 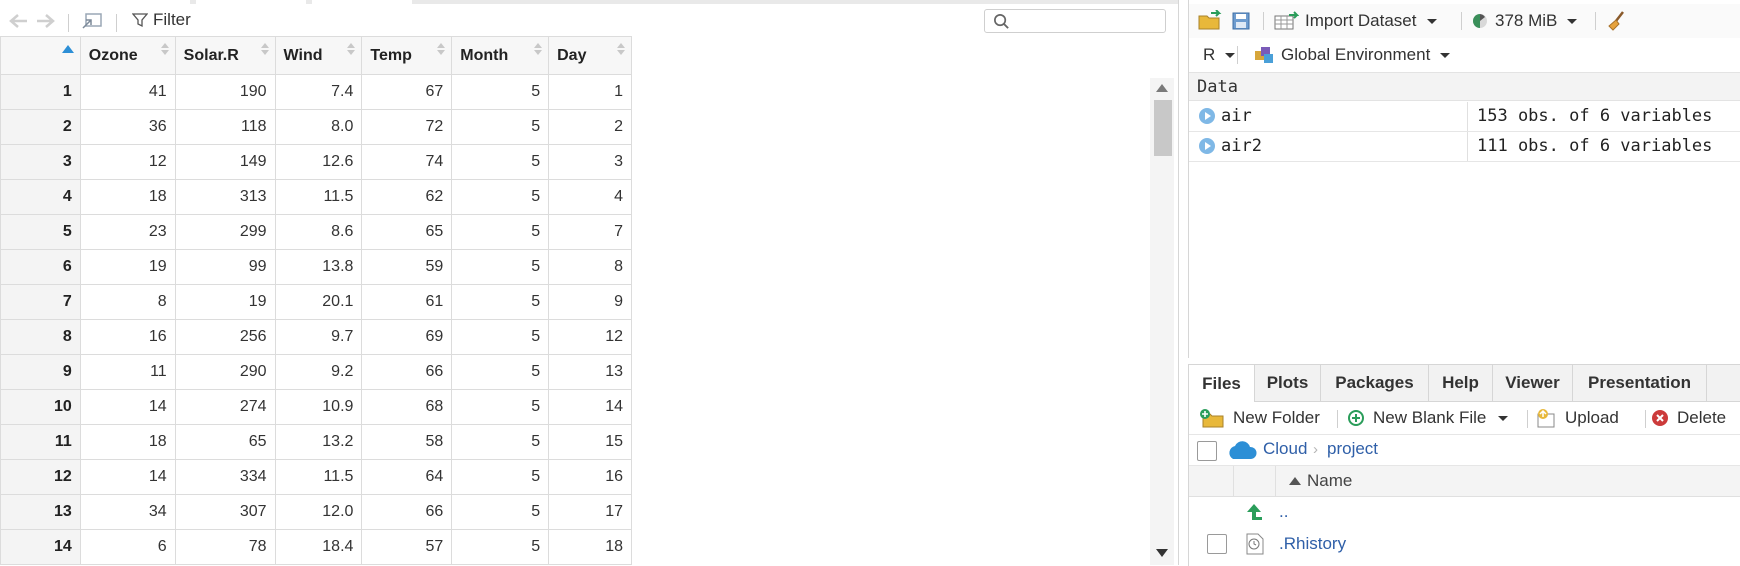 What do you see at coordinates (225, 55) in the screenshot?
I see `column-header: Solar.R` at bounding box center [225, 55].